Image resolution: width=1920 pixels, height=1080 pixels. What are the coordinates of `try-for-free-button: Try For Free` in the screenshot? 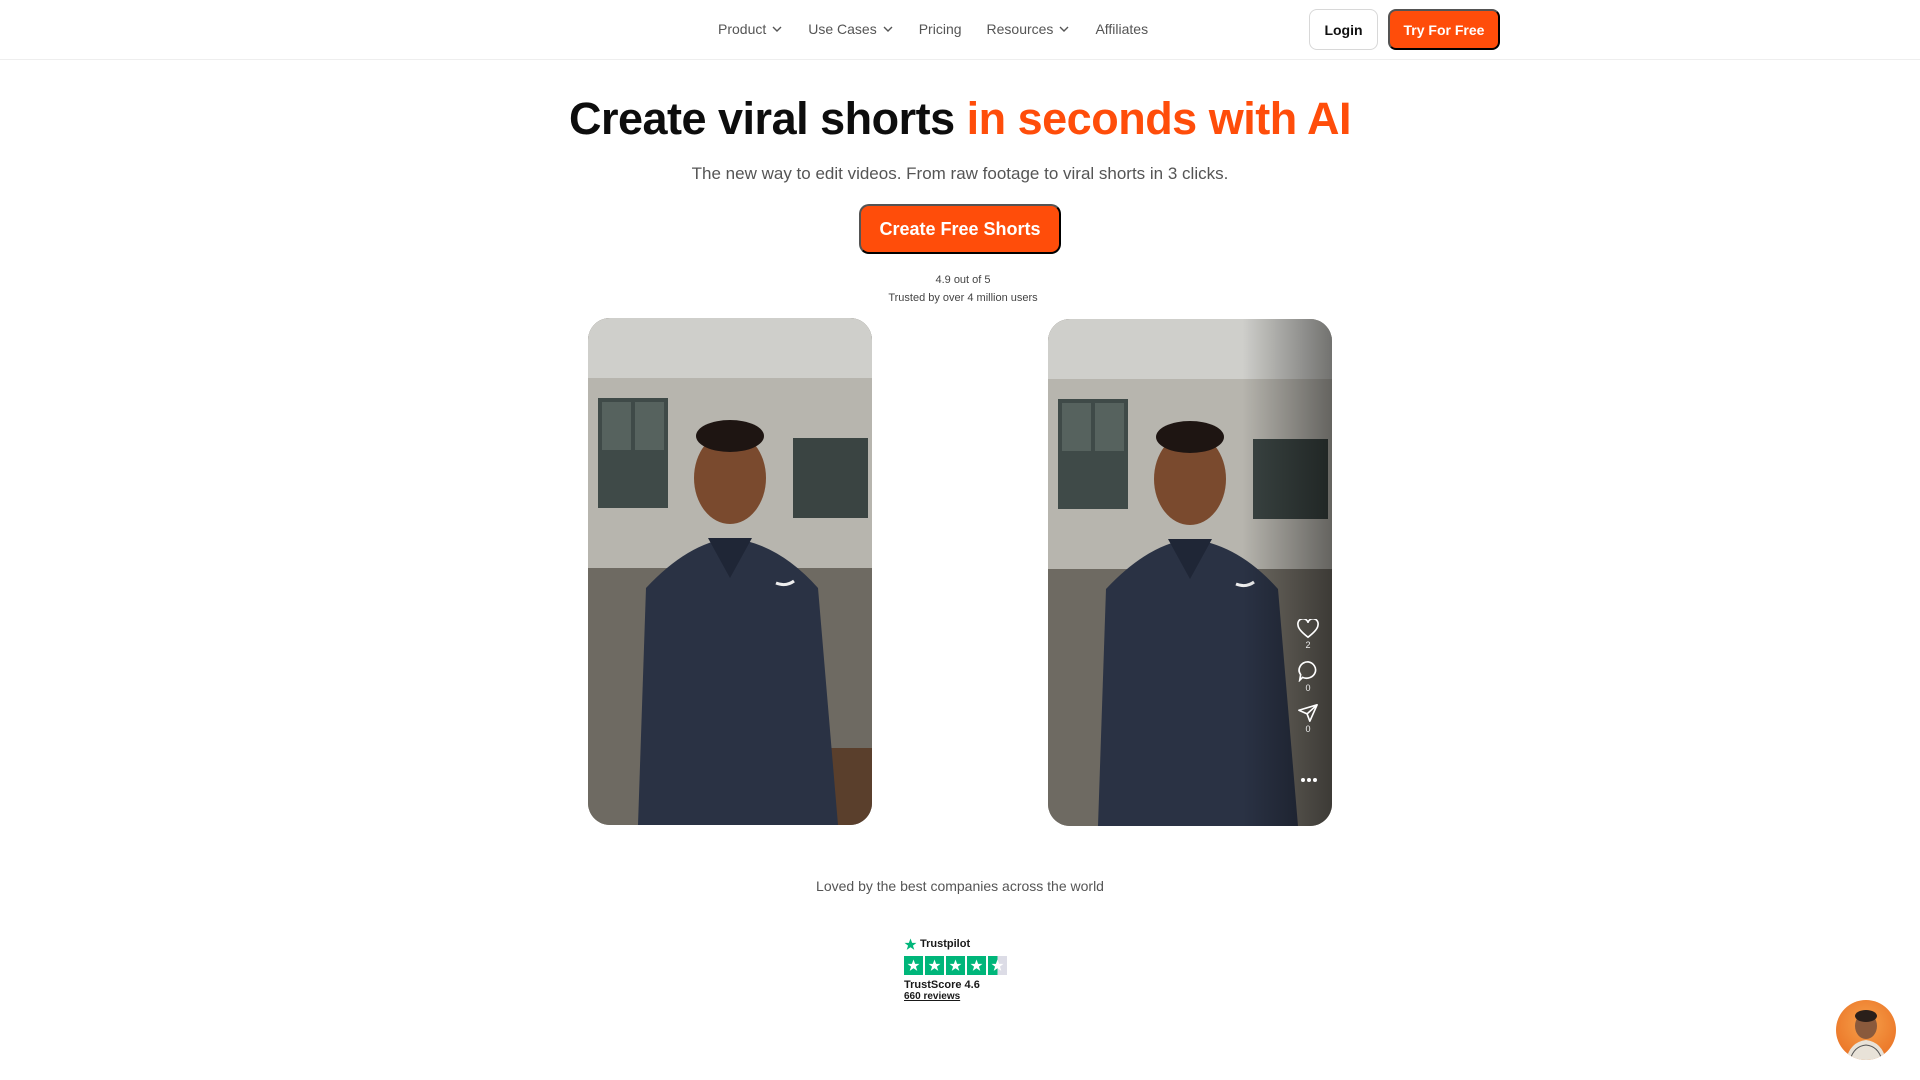 It's located at (1444, 29).